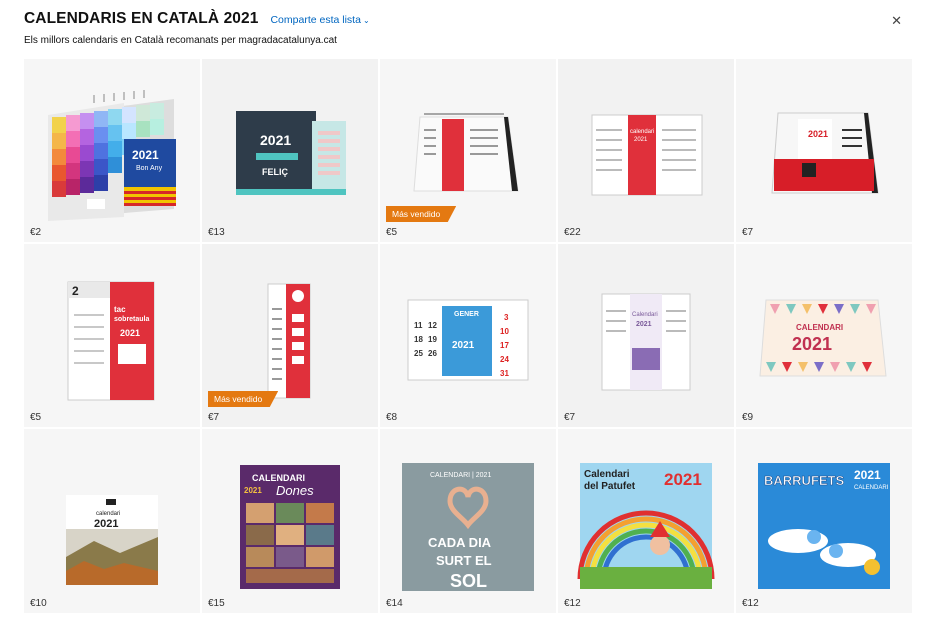 This screenshot has width=926, height=625. What do you see at coordinates (468, 327) in the screenshot?
I see `product-image: GENER 2021 11 18 25 12 19 26 3 10 17 24 31` at bounding box center [468, 327].